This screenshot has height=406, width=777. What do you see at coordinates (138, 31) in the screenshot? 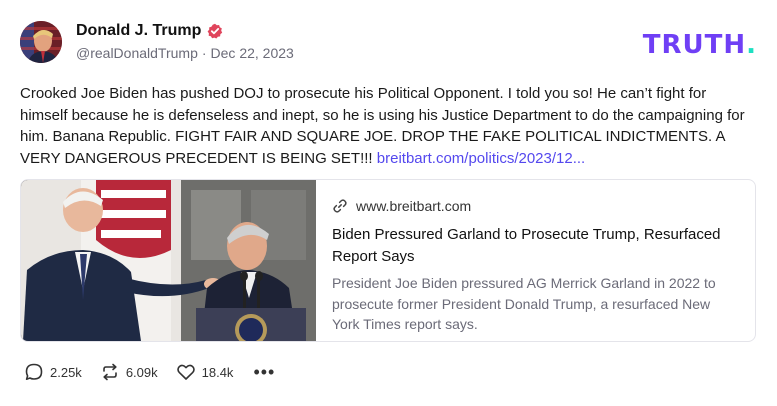
I see `author-display-name: Donald J. Trump` at bounding box center [138, 31].